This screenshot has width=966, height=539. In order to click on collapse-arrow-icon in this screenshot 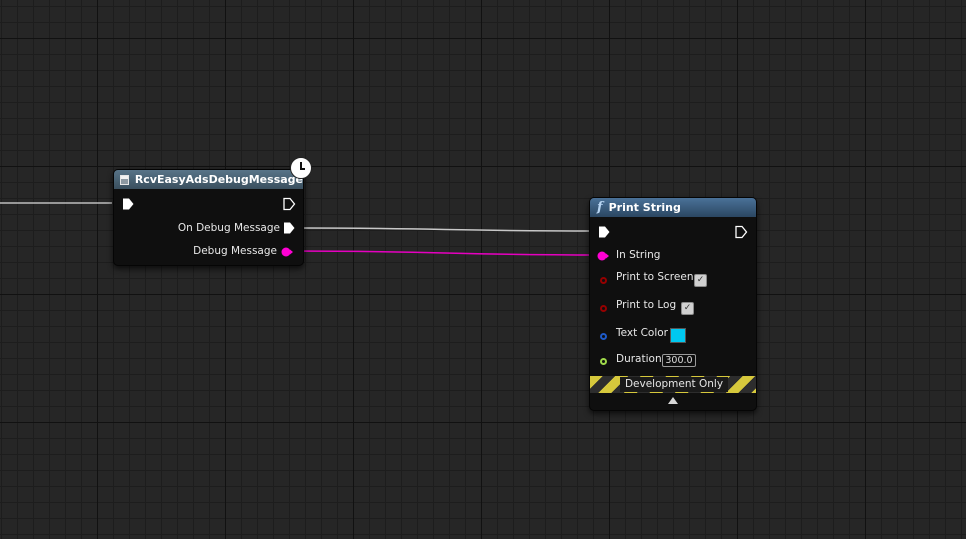, I will do `click(673, 400)`.